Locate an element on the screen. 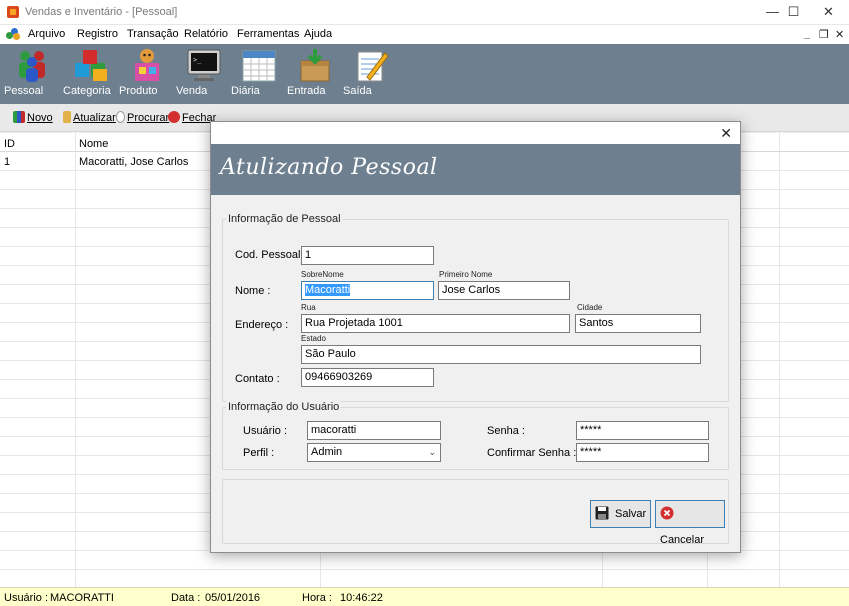 This screenshot has width=849, height=606. cod-pessoal-label: Cod. Pessoal : is located at coordinates (271, 255).